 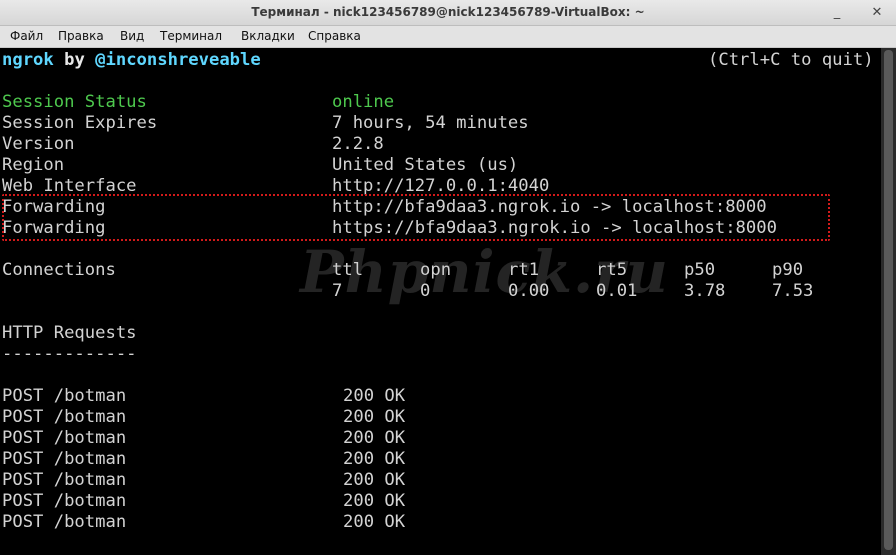 What do you see at coordinates (33, 165) in the screenshot?
I see `region-label: Region` at bounding box center [33, 165].